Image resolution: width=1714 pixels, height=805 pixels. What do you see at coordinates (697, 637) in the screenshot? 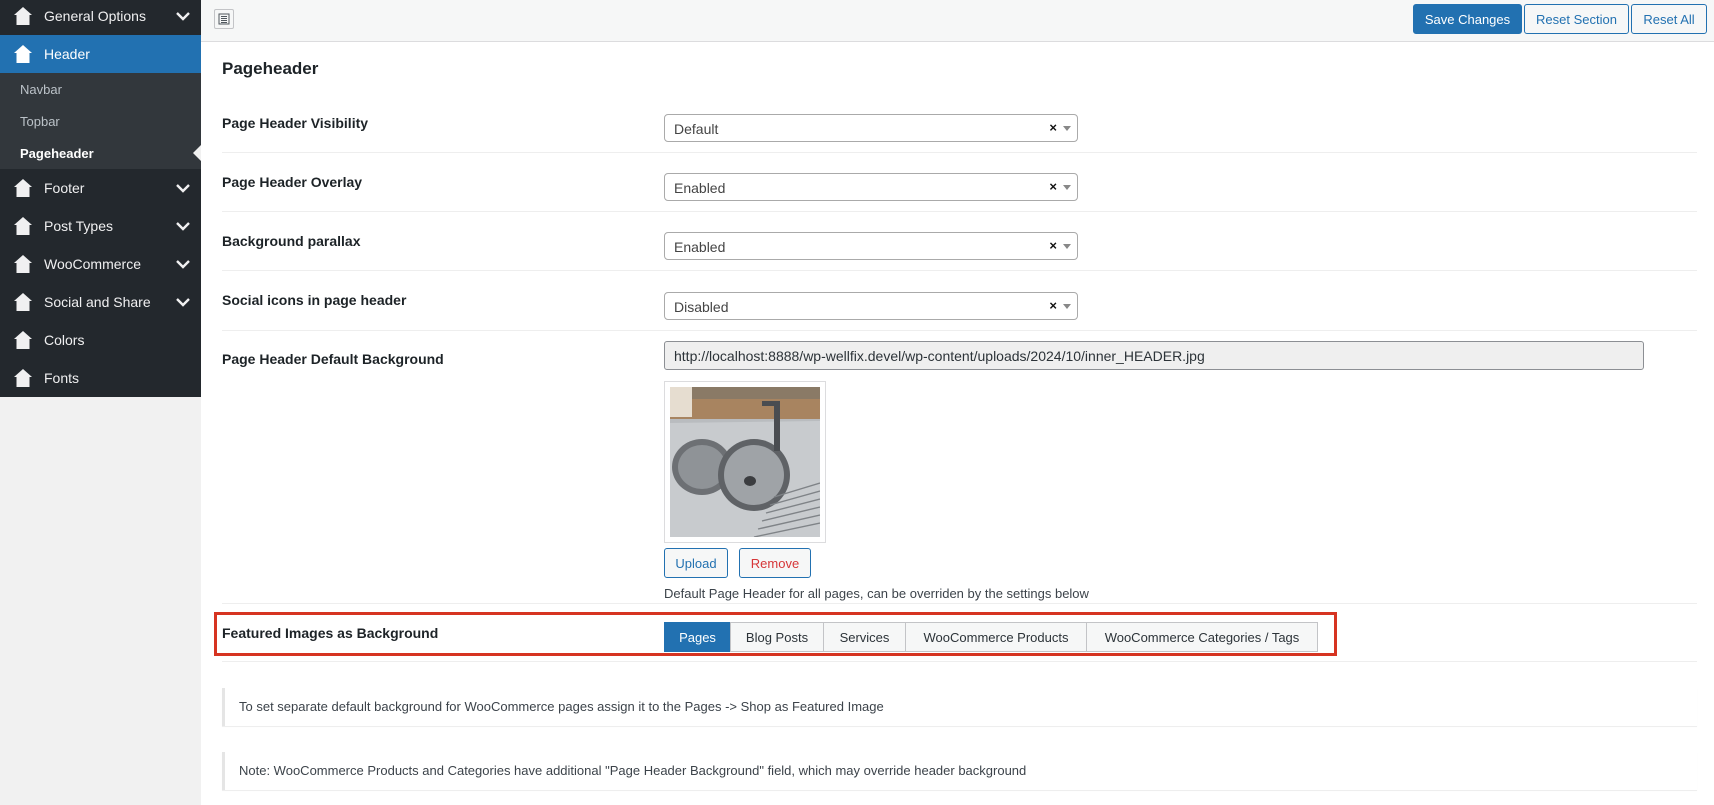
I see `tab-pages: Pages` at bounding box center [697, 637].